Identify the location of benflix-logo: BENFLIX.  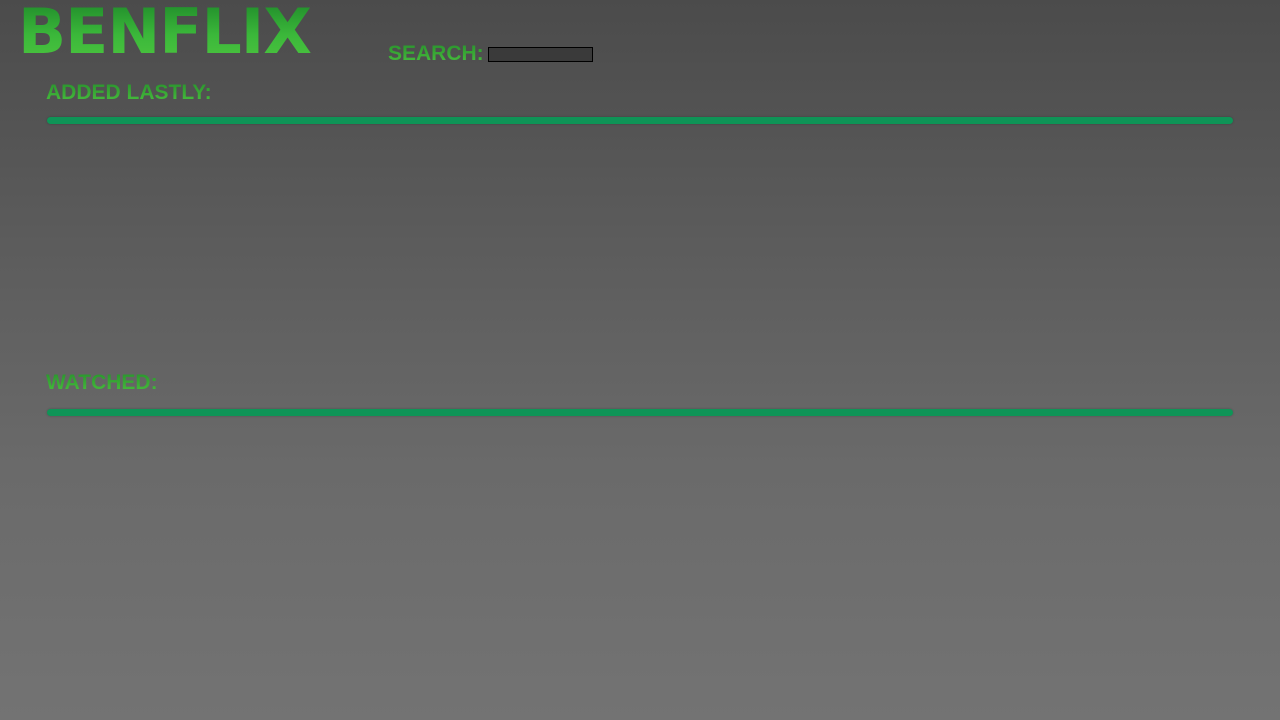
(165, 32).